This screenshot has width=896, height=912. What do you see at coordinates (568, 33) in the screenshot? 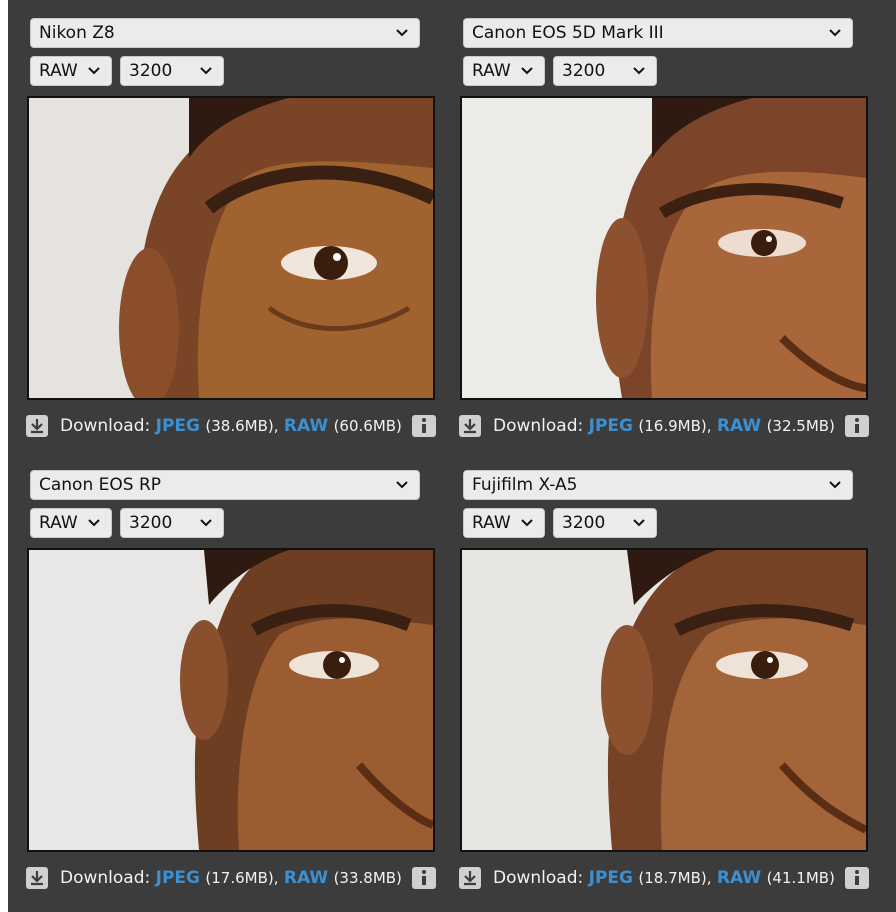
I see `camera-select-value: Canon EOS 5D Mark III` at bounding box center [568, 33].